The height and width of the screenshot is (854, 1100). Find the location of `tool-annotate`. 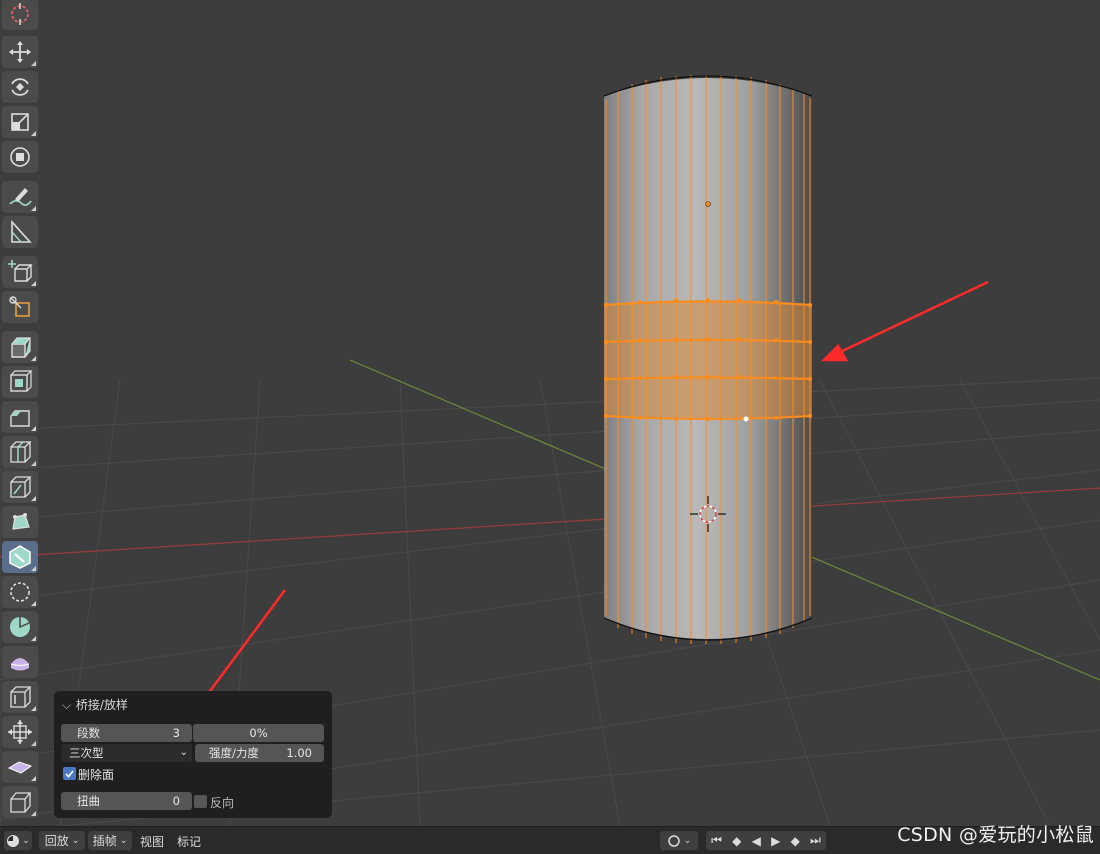

tool-annotate is located at coordinates (20, 197).